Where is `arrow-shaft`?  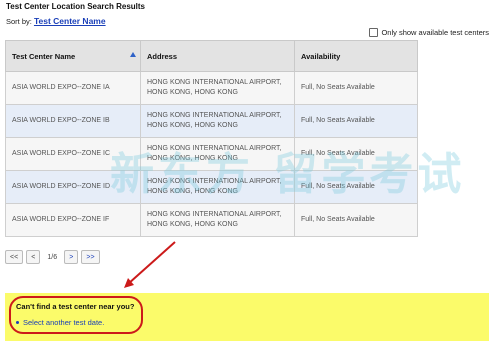
arrow-shaft is located at coordinates (151, 263).